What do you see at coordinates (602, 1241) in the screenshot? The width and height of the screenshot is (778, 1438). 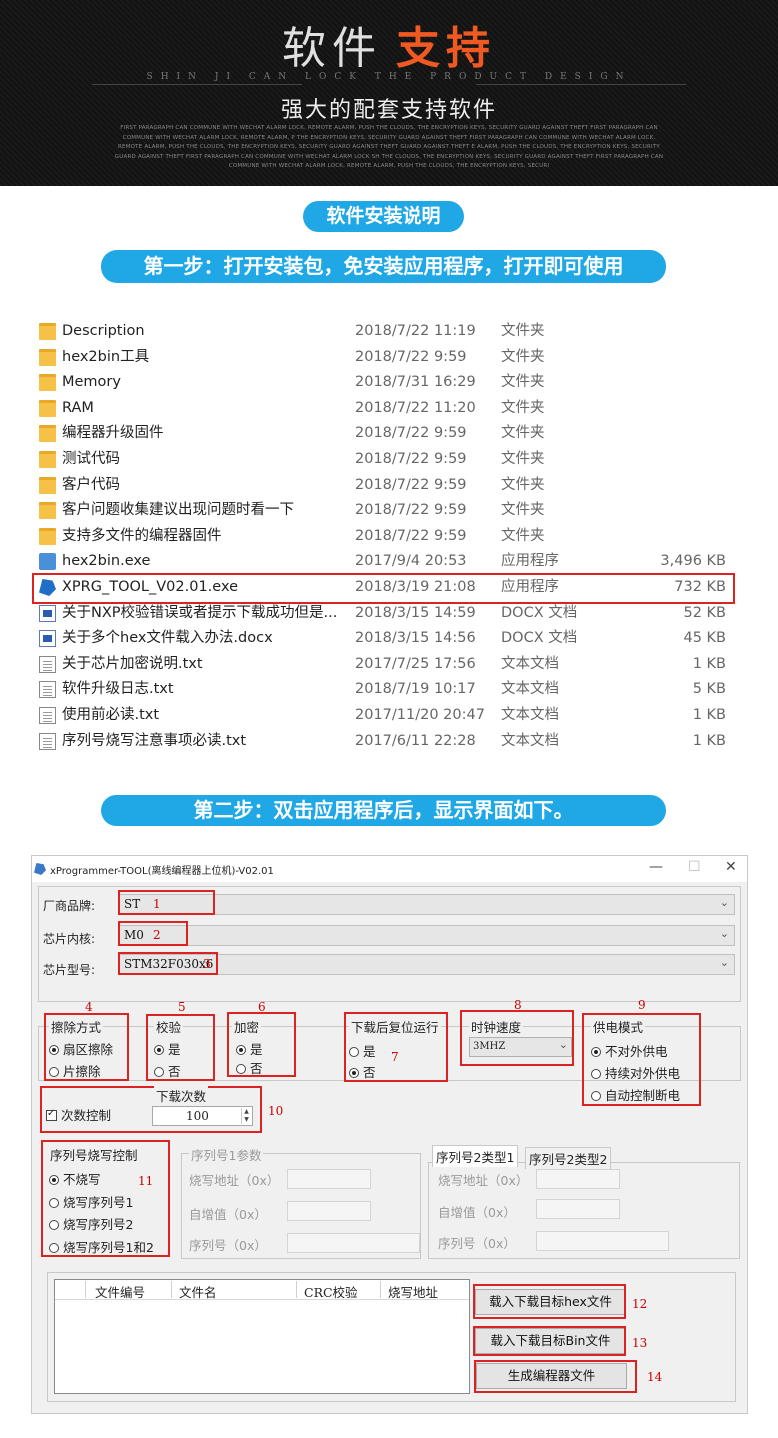 I see `serial2-sn-input` at bounding box center [602, 1241].